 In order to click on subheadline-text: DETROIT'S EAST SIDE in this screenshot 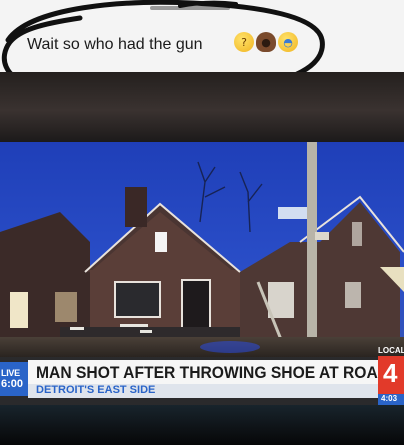, I will do `click(96, 390)`.